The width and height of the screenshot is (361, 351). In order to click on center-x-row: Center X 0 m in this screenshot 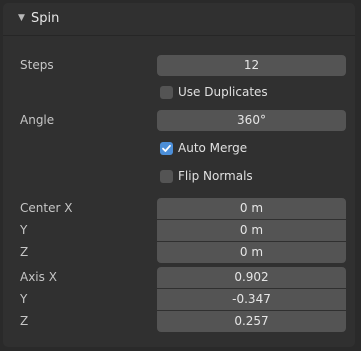, I will do `click(179, 208)`.